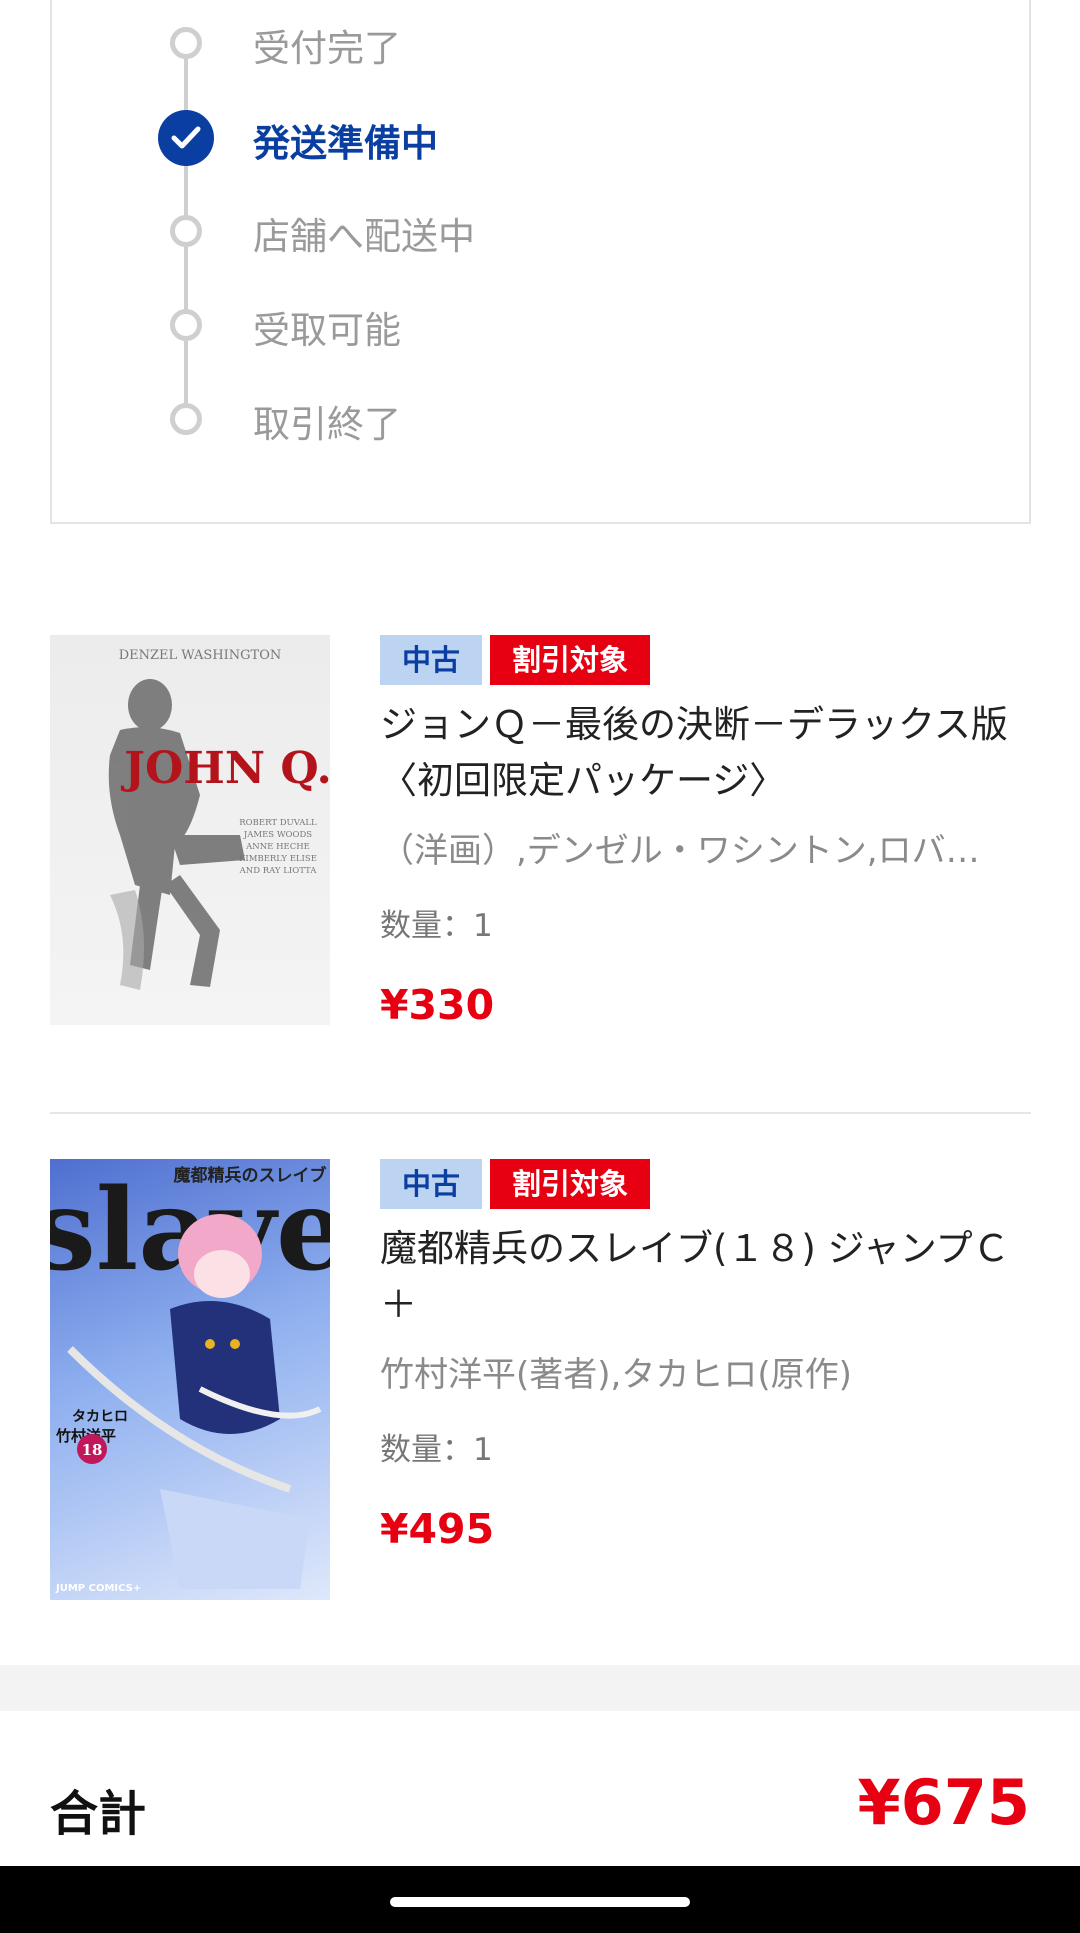  What do you see at coordinates (277, 835) in the screenshot?
I see `cover-credit: JAMES WOODS` at bounding box center [277, 835].